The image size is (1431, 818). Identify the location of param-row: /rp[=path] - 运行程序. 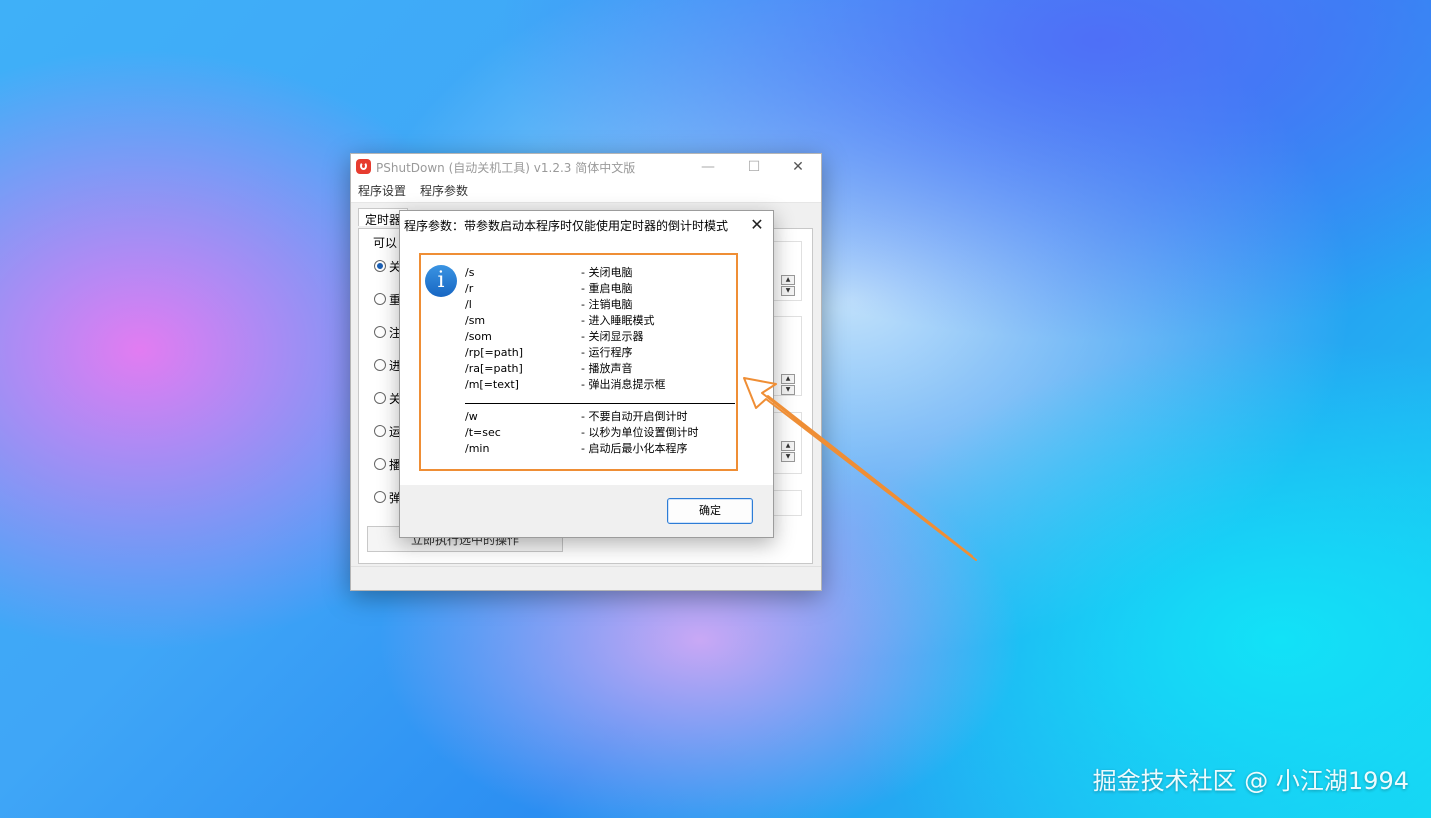
(601, 353).